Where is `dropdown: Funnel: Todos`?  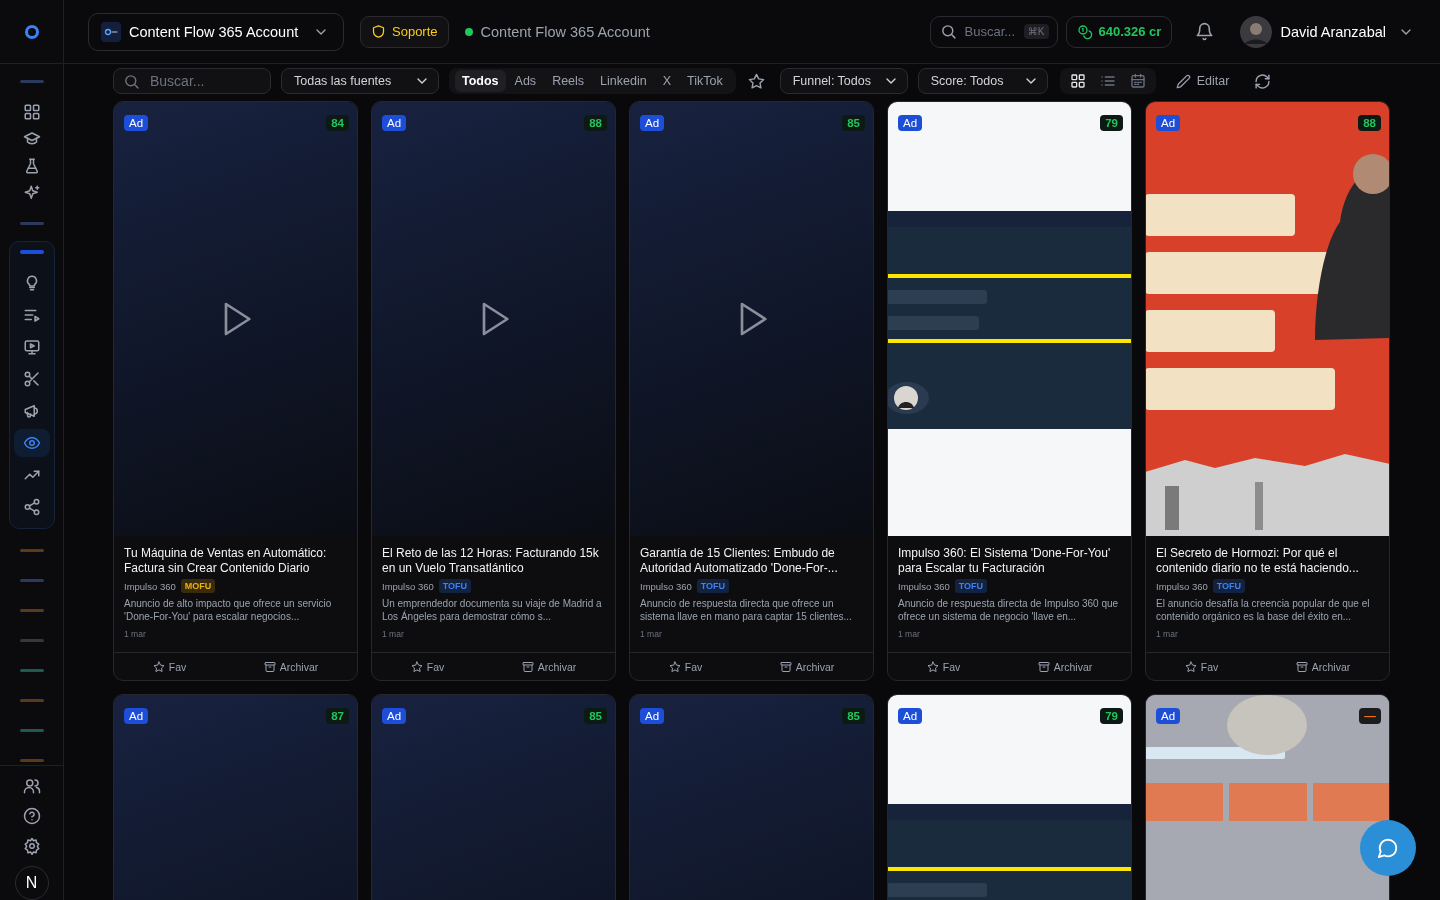 dropdown: Funnel: Todos is located at coordinates (843, 81).